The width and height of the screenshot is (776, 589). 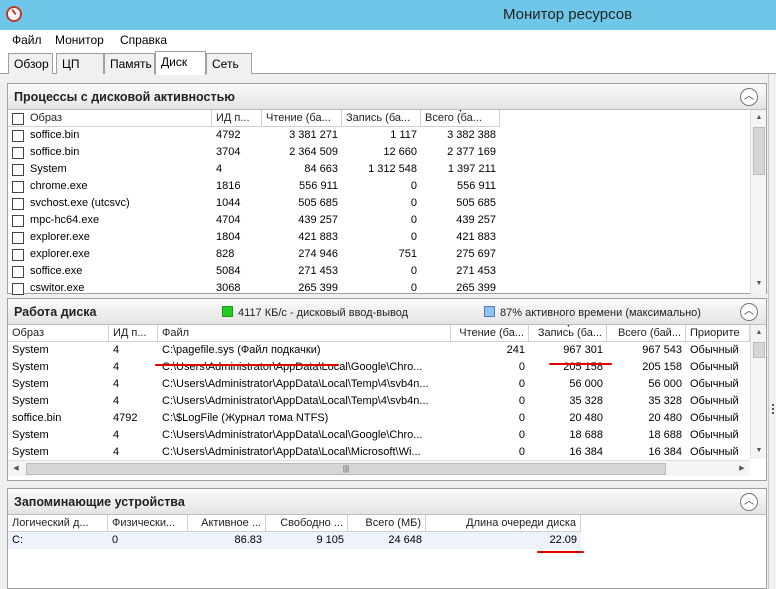 What do you see at coordinates (318, 237) in the screenshot?
I see `process-read: 421 883` at bounding box center [318, 237].